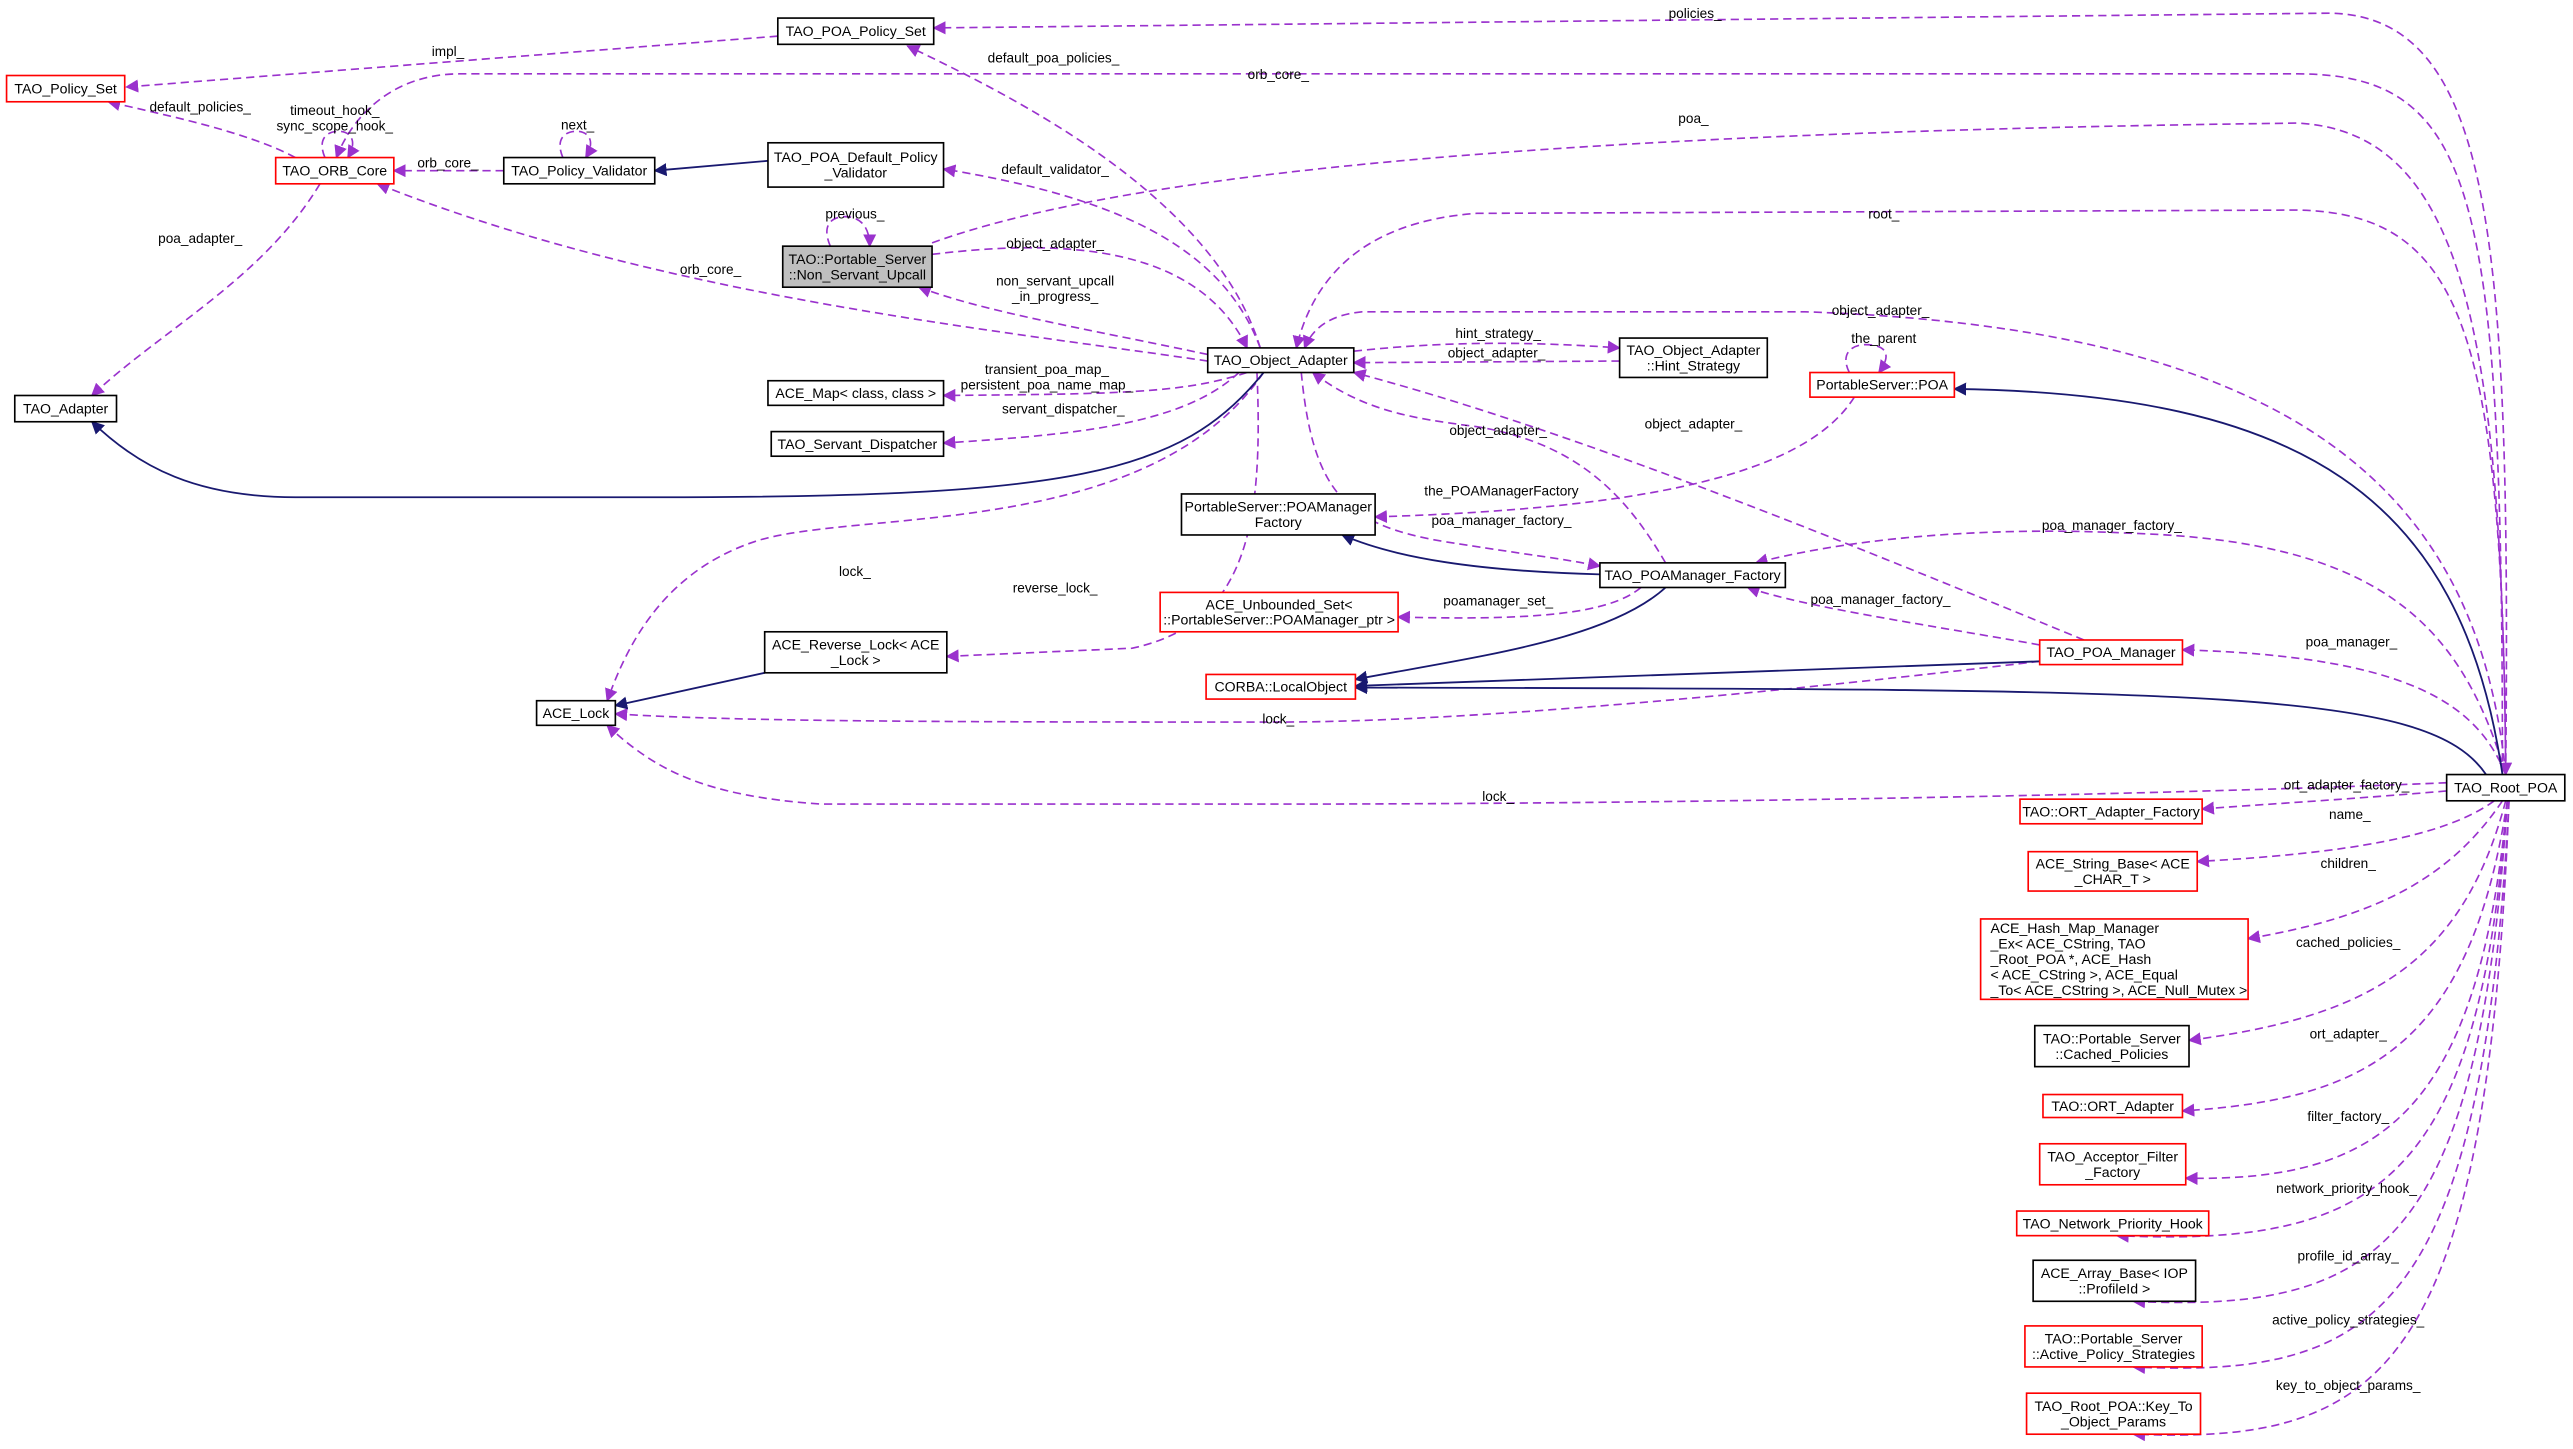  Describe the element at coordinates (1868, 358) in the screenshot. I see `usage-edge-portableserver_poa-to-portableserver_poa` at that location.